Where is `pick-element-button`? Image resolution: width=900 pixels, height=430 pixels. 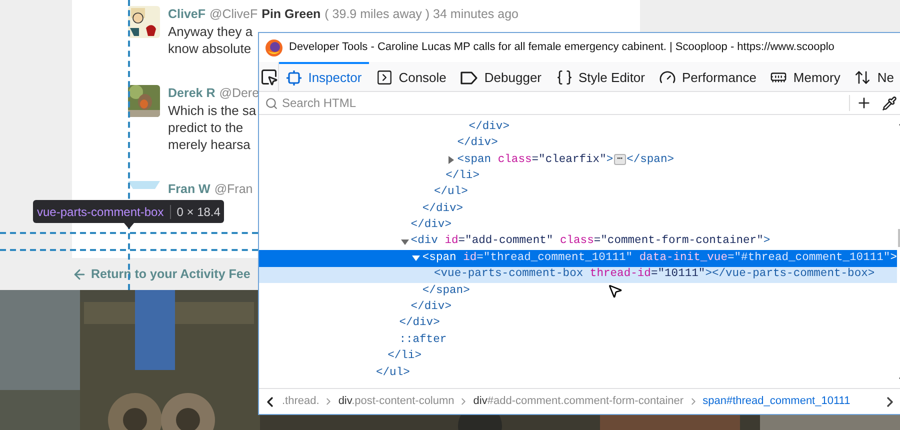 pick-element-button is located at coordinates (269, 76).